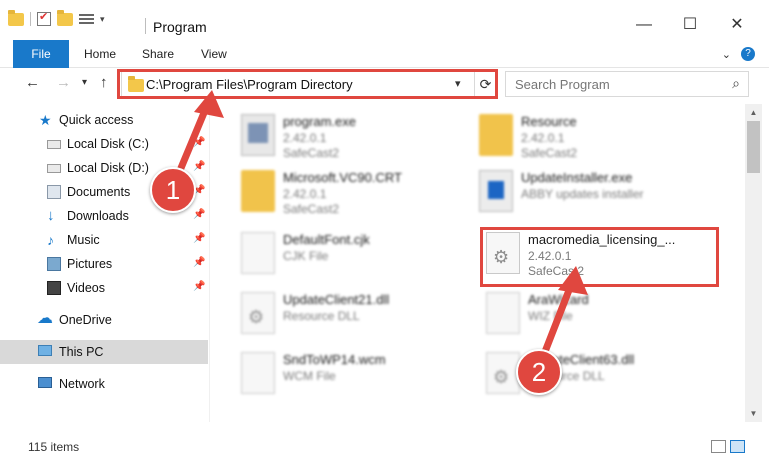 The height and width of the screenshot is (471, 769). What do you see at coordinates (539, 372) in the screenshot?
I see `step-2-badge: 2` at bounding box center [539, 372].